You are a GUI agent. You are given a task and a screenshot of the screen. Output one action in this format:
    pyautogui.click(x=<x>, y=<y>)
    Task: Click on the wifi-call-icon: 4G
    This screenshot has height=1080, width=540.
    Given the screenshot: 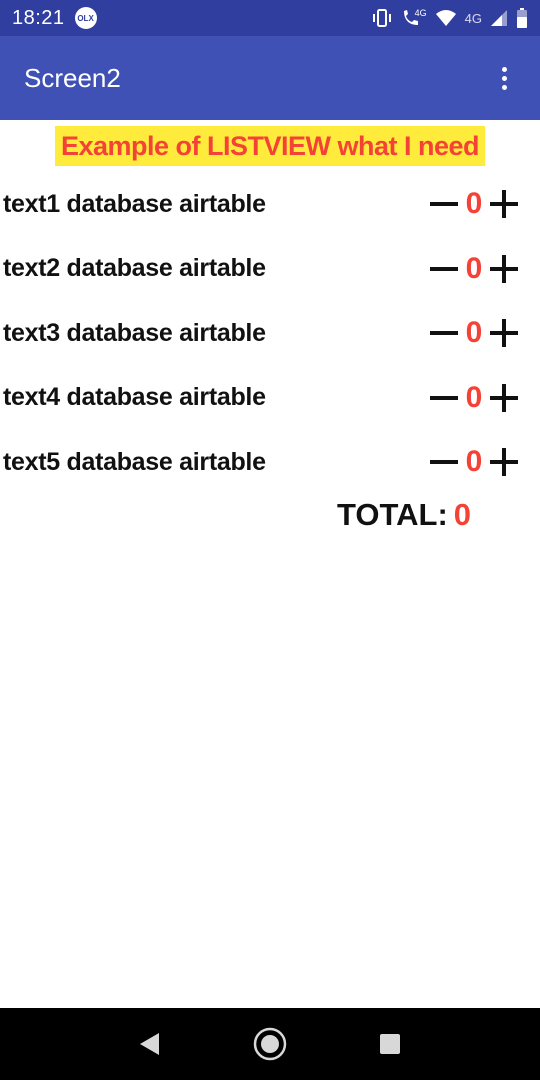 What is the action you would take?
    pyautogui.click(x=414, y=17)
    